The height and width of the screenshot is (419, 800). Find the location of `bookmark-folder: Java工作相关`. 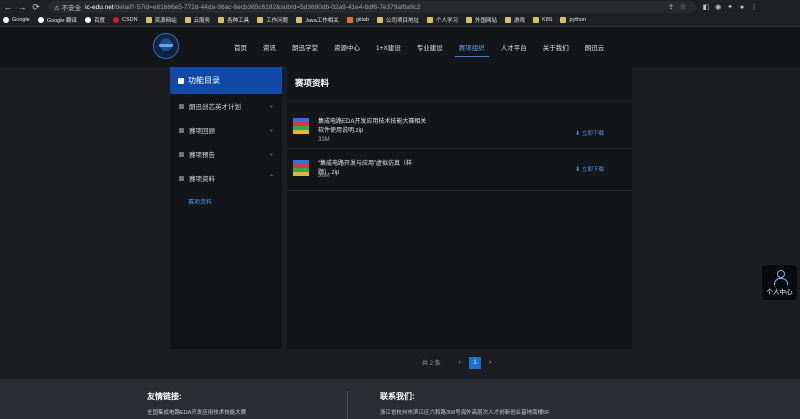

bookmark-folder: Java工作相关 is located at coordinates (317, 20).